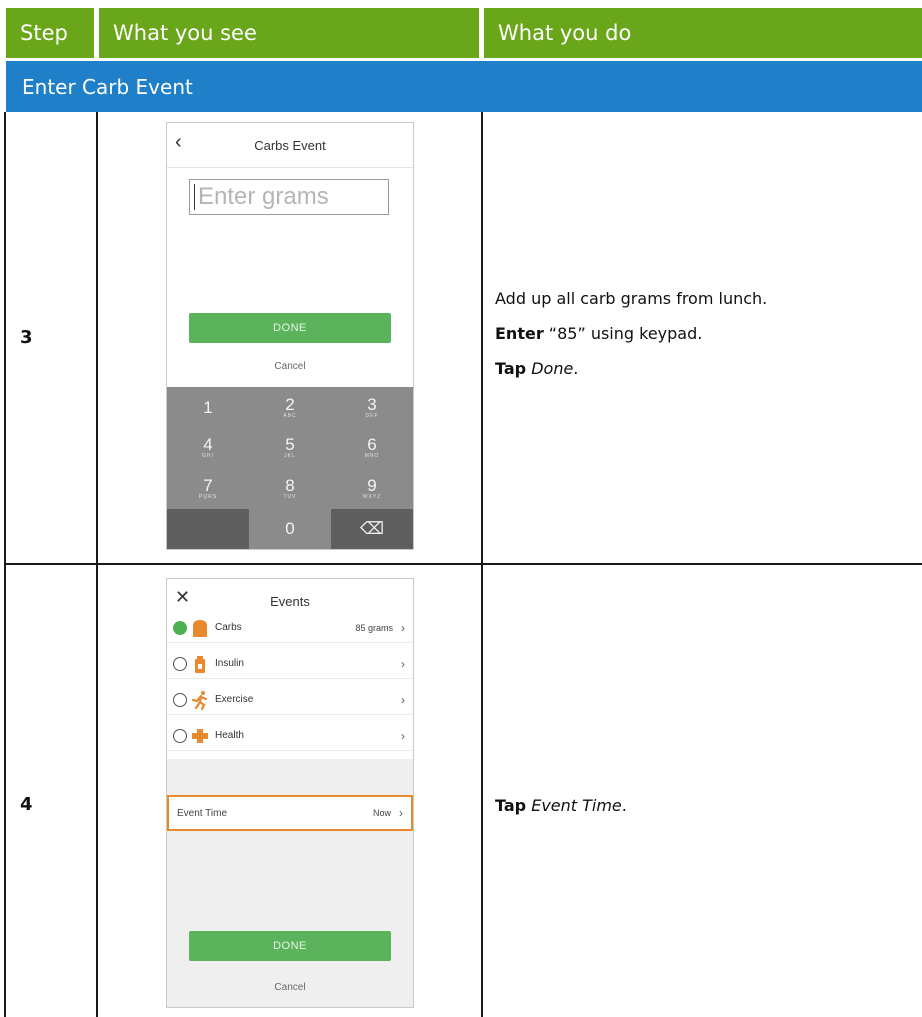 Image resolution: width=922 pixels, height=1017 pixels. What do you see at coordinates (182, 597) in the screenshot?
I see `close-icon: ✕` at bounding box center [182, 597].